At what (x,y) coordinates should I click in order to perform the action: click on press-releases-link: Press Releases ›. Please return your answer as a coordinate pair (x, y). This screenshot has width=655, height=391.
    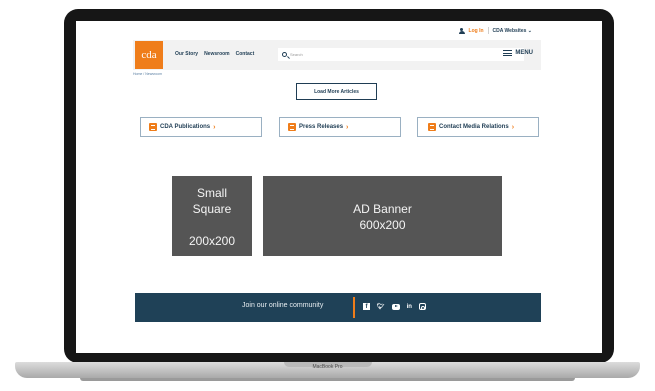
    Looking at the image, I should click on (340, 127).